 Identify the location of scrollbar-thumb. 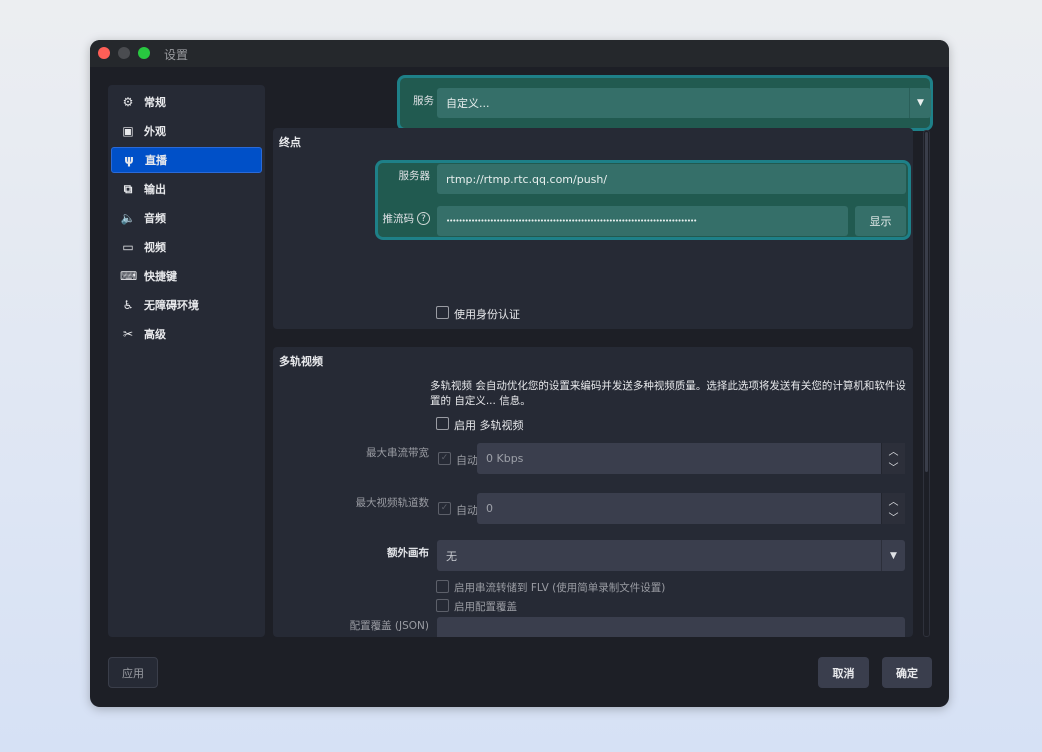
(926, 302).